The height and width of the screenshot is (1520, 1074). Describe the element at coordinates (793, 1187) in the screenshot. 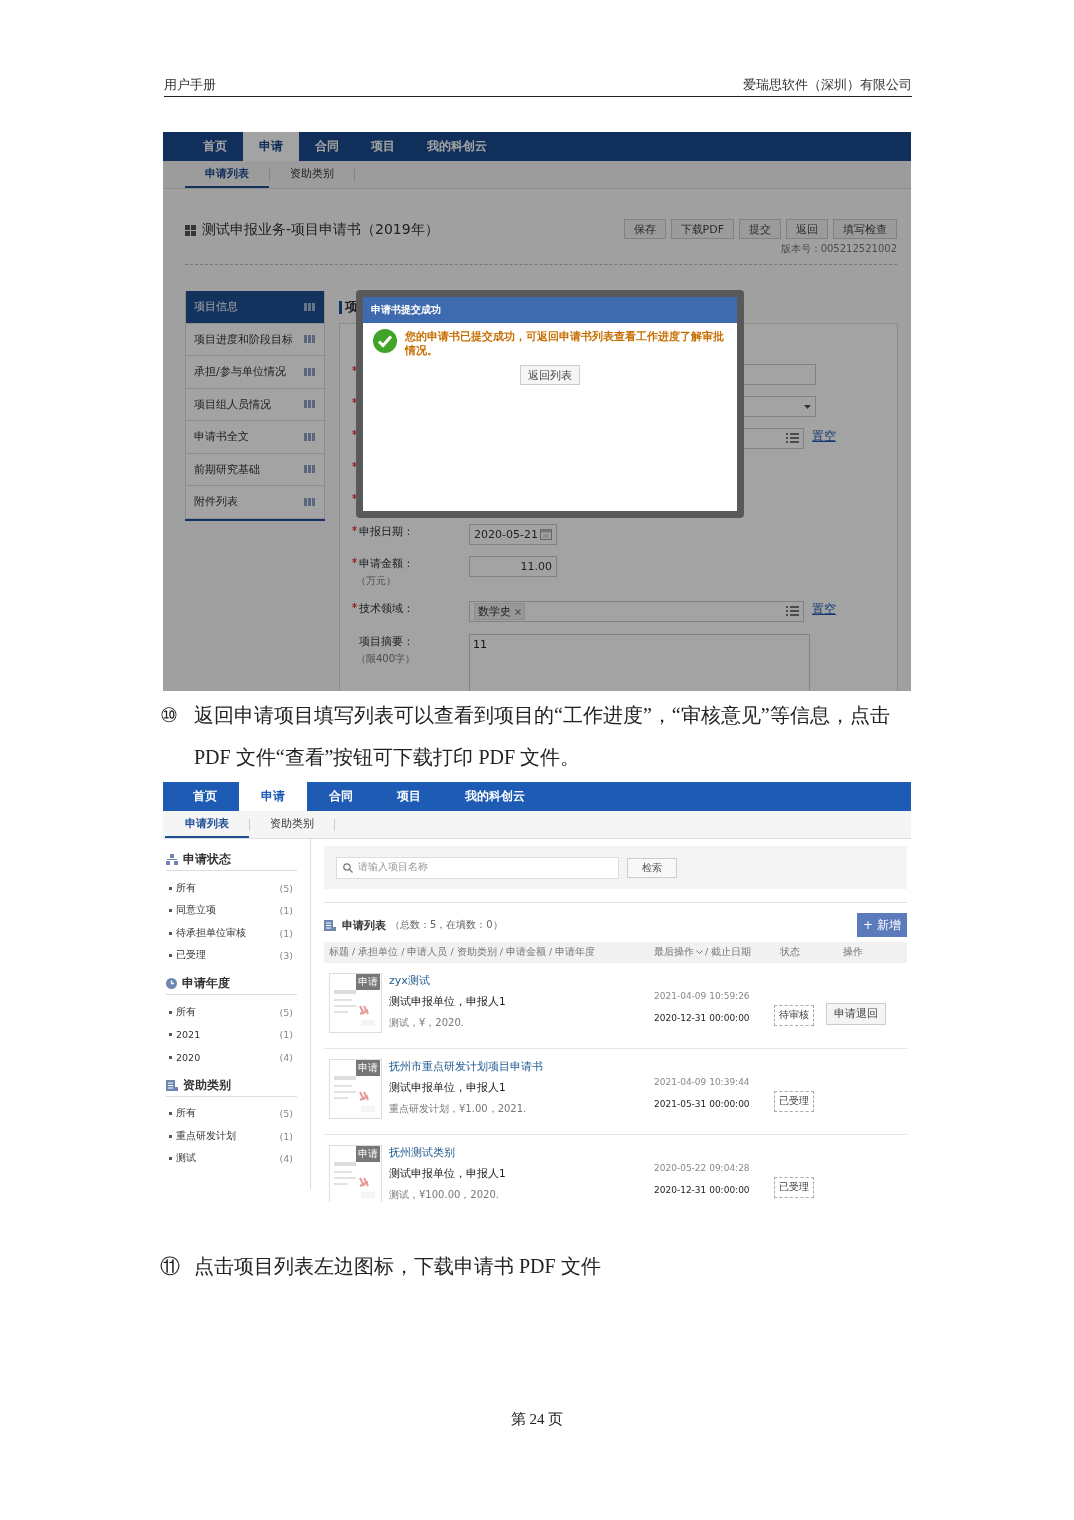

I see `status-label: 已受理` at that location.